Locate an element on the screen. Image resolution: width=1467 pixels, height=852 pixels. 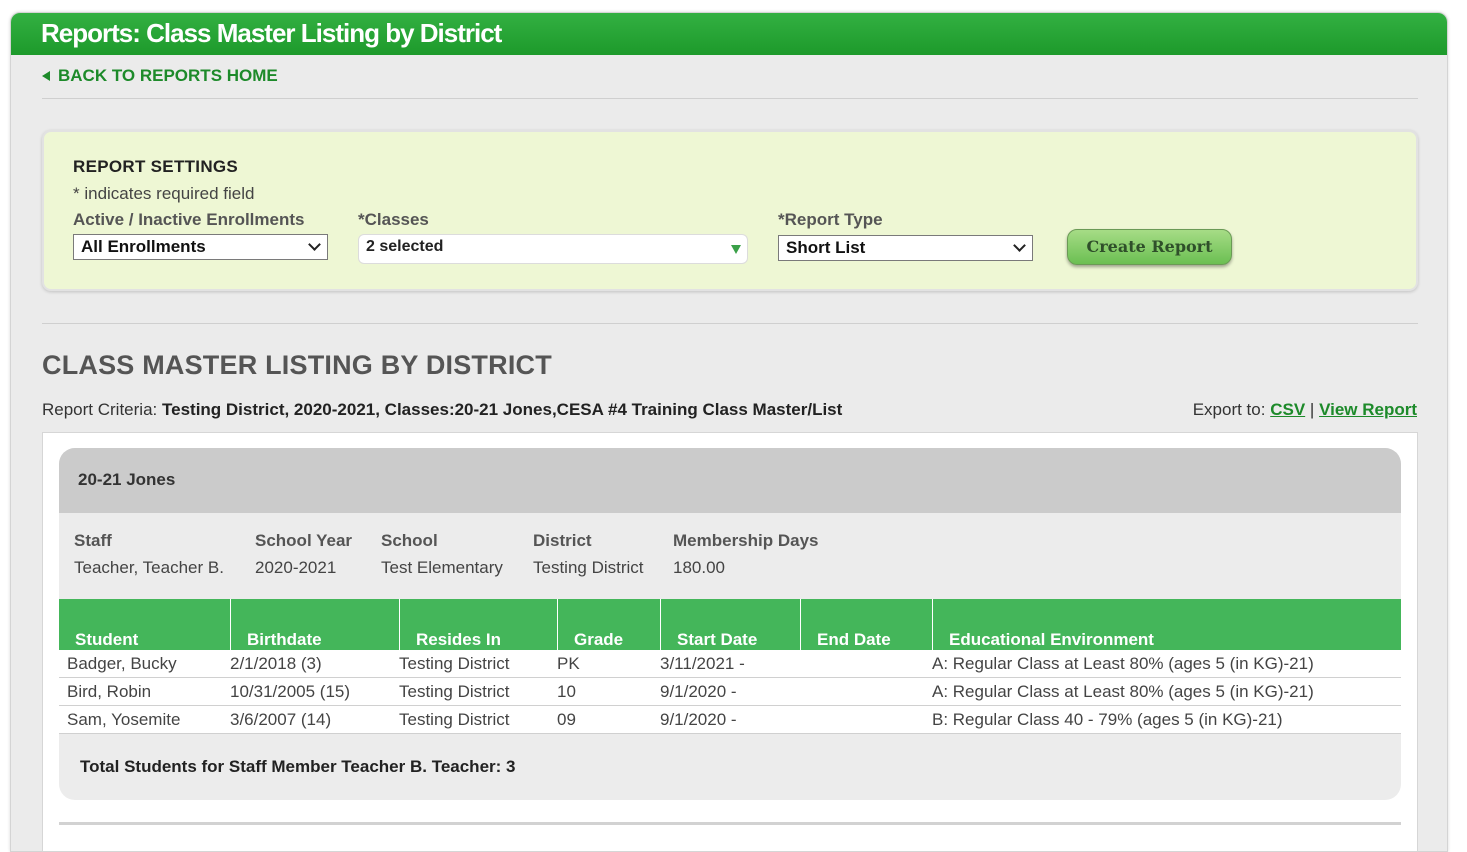
cell-student: Badger, Bucky is located at coordinates (122, 663).